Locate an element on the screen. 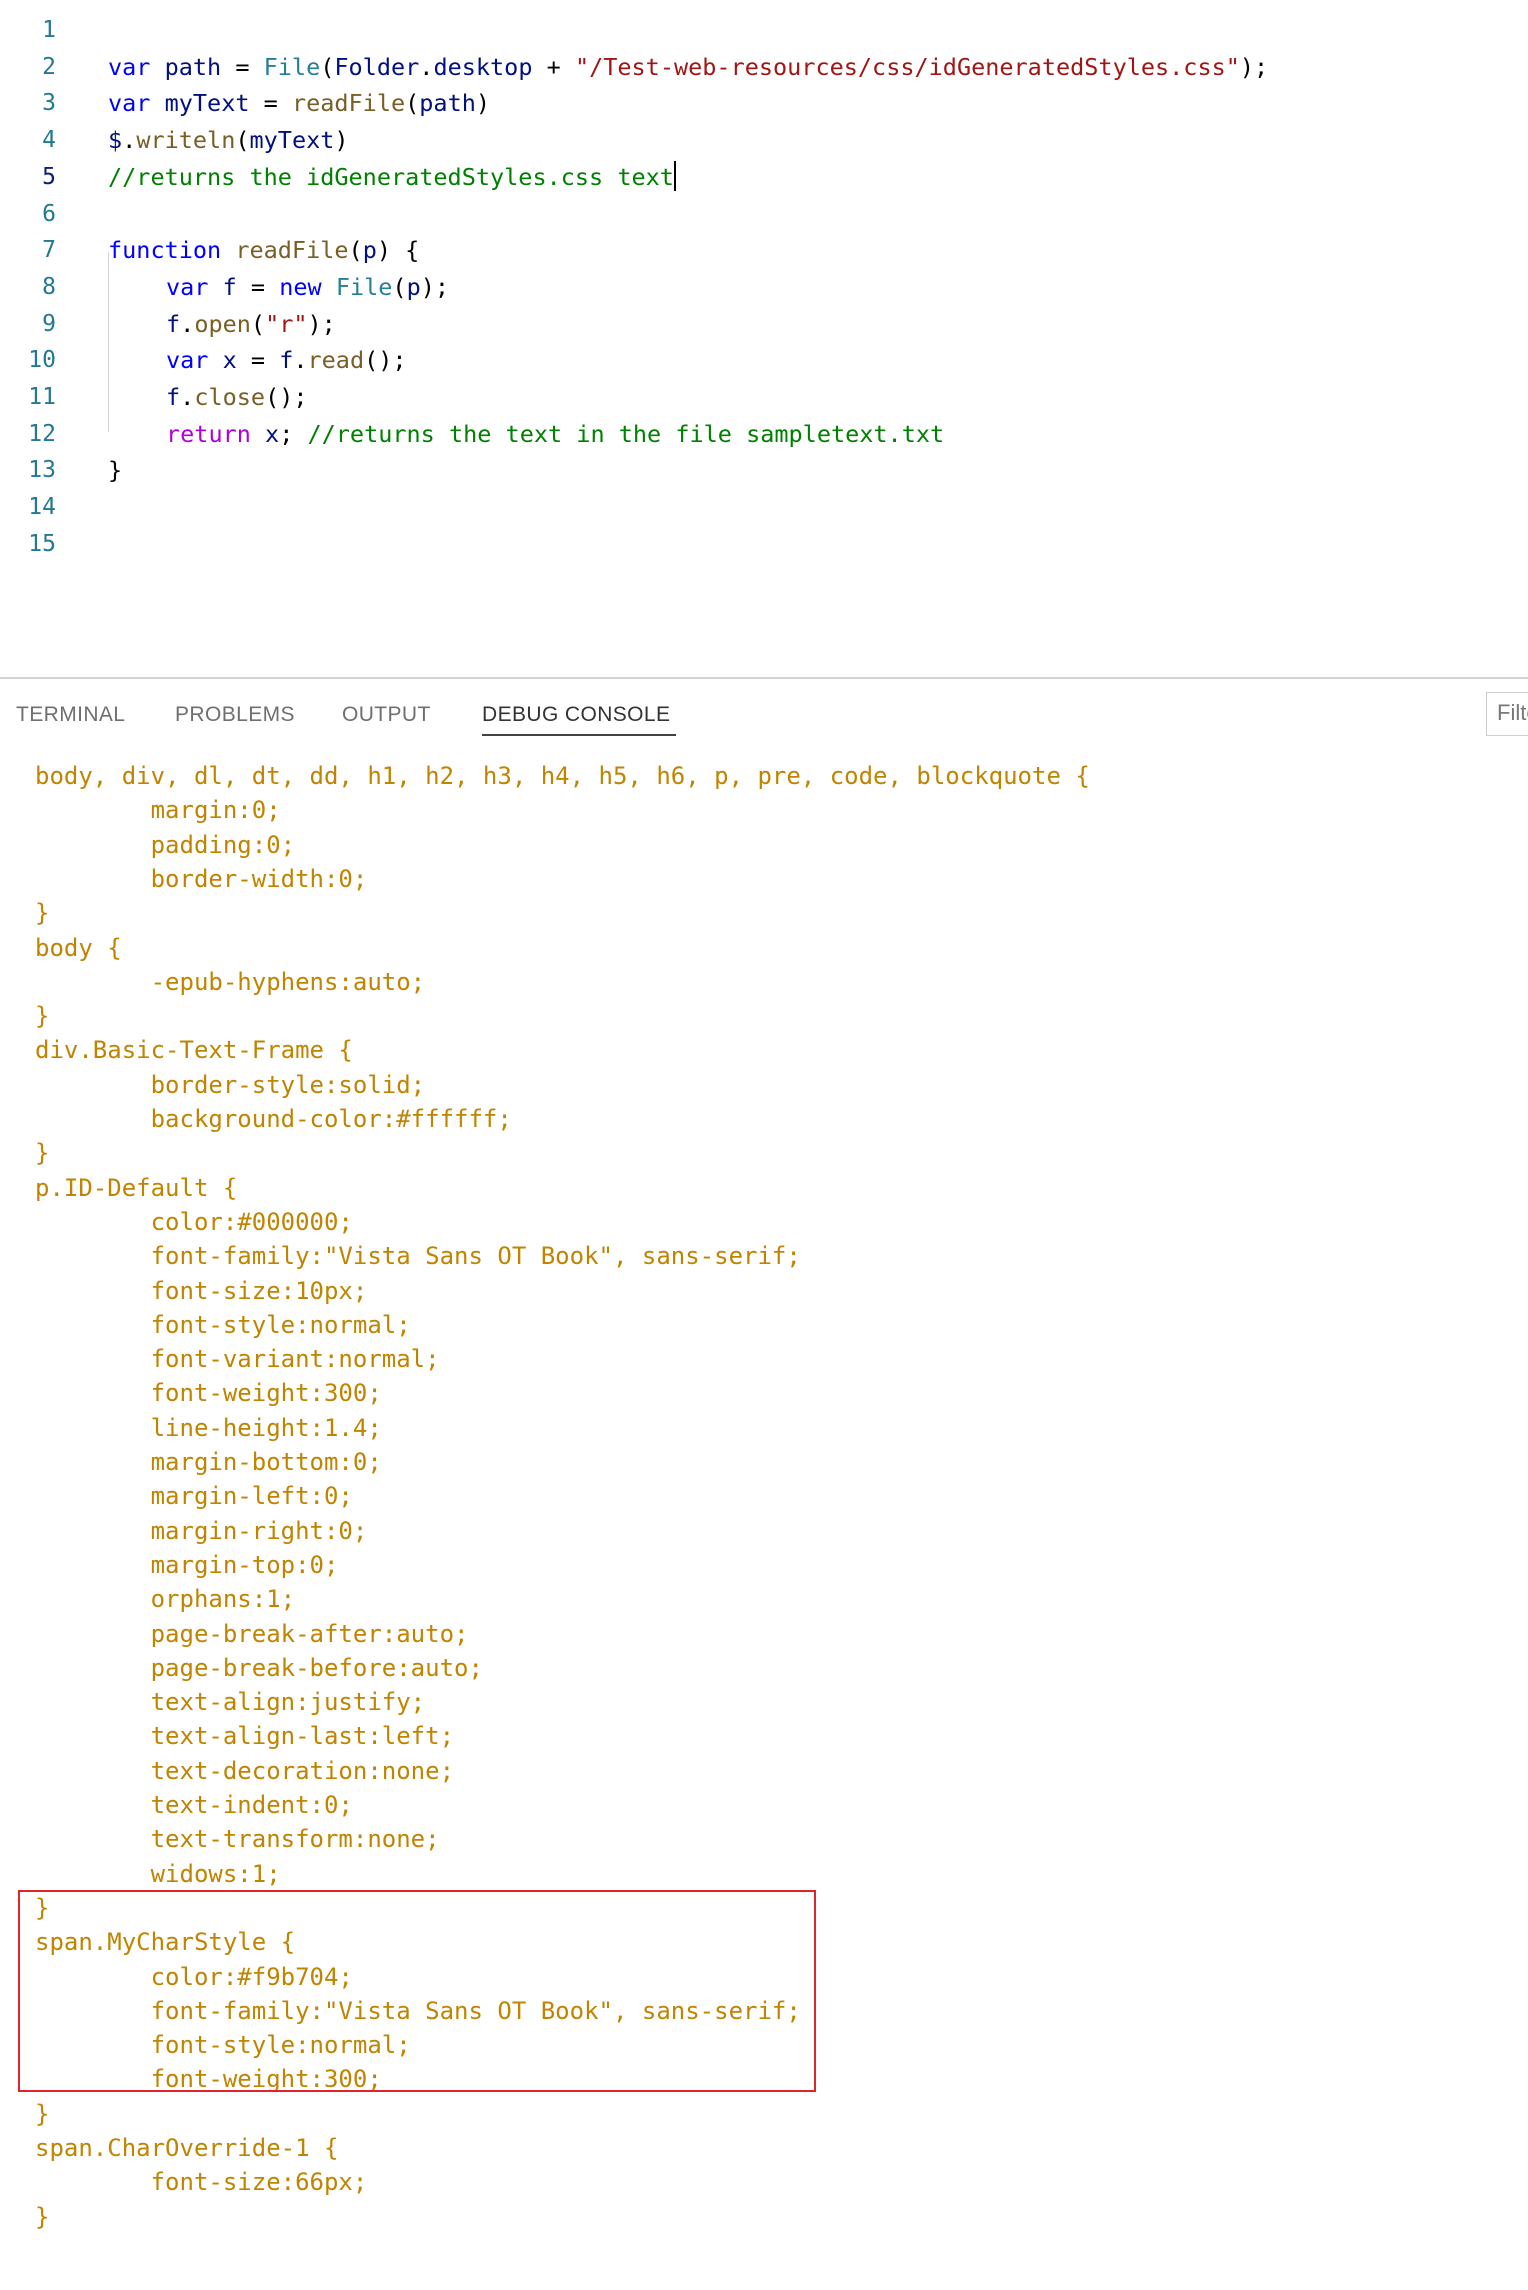  filter-input is located at coordinates (1507, 713).